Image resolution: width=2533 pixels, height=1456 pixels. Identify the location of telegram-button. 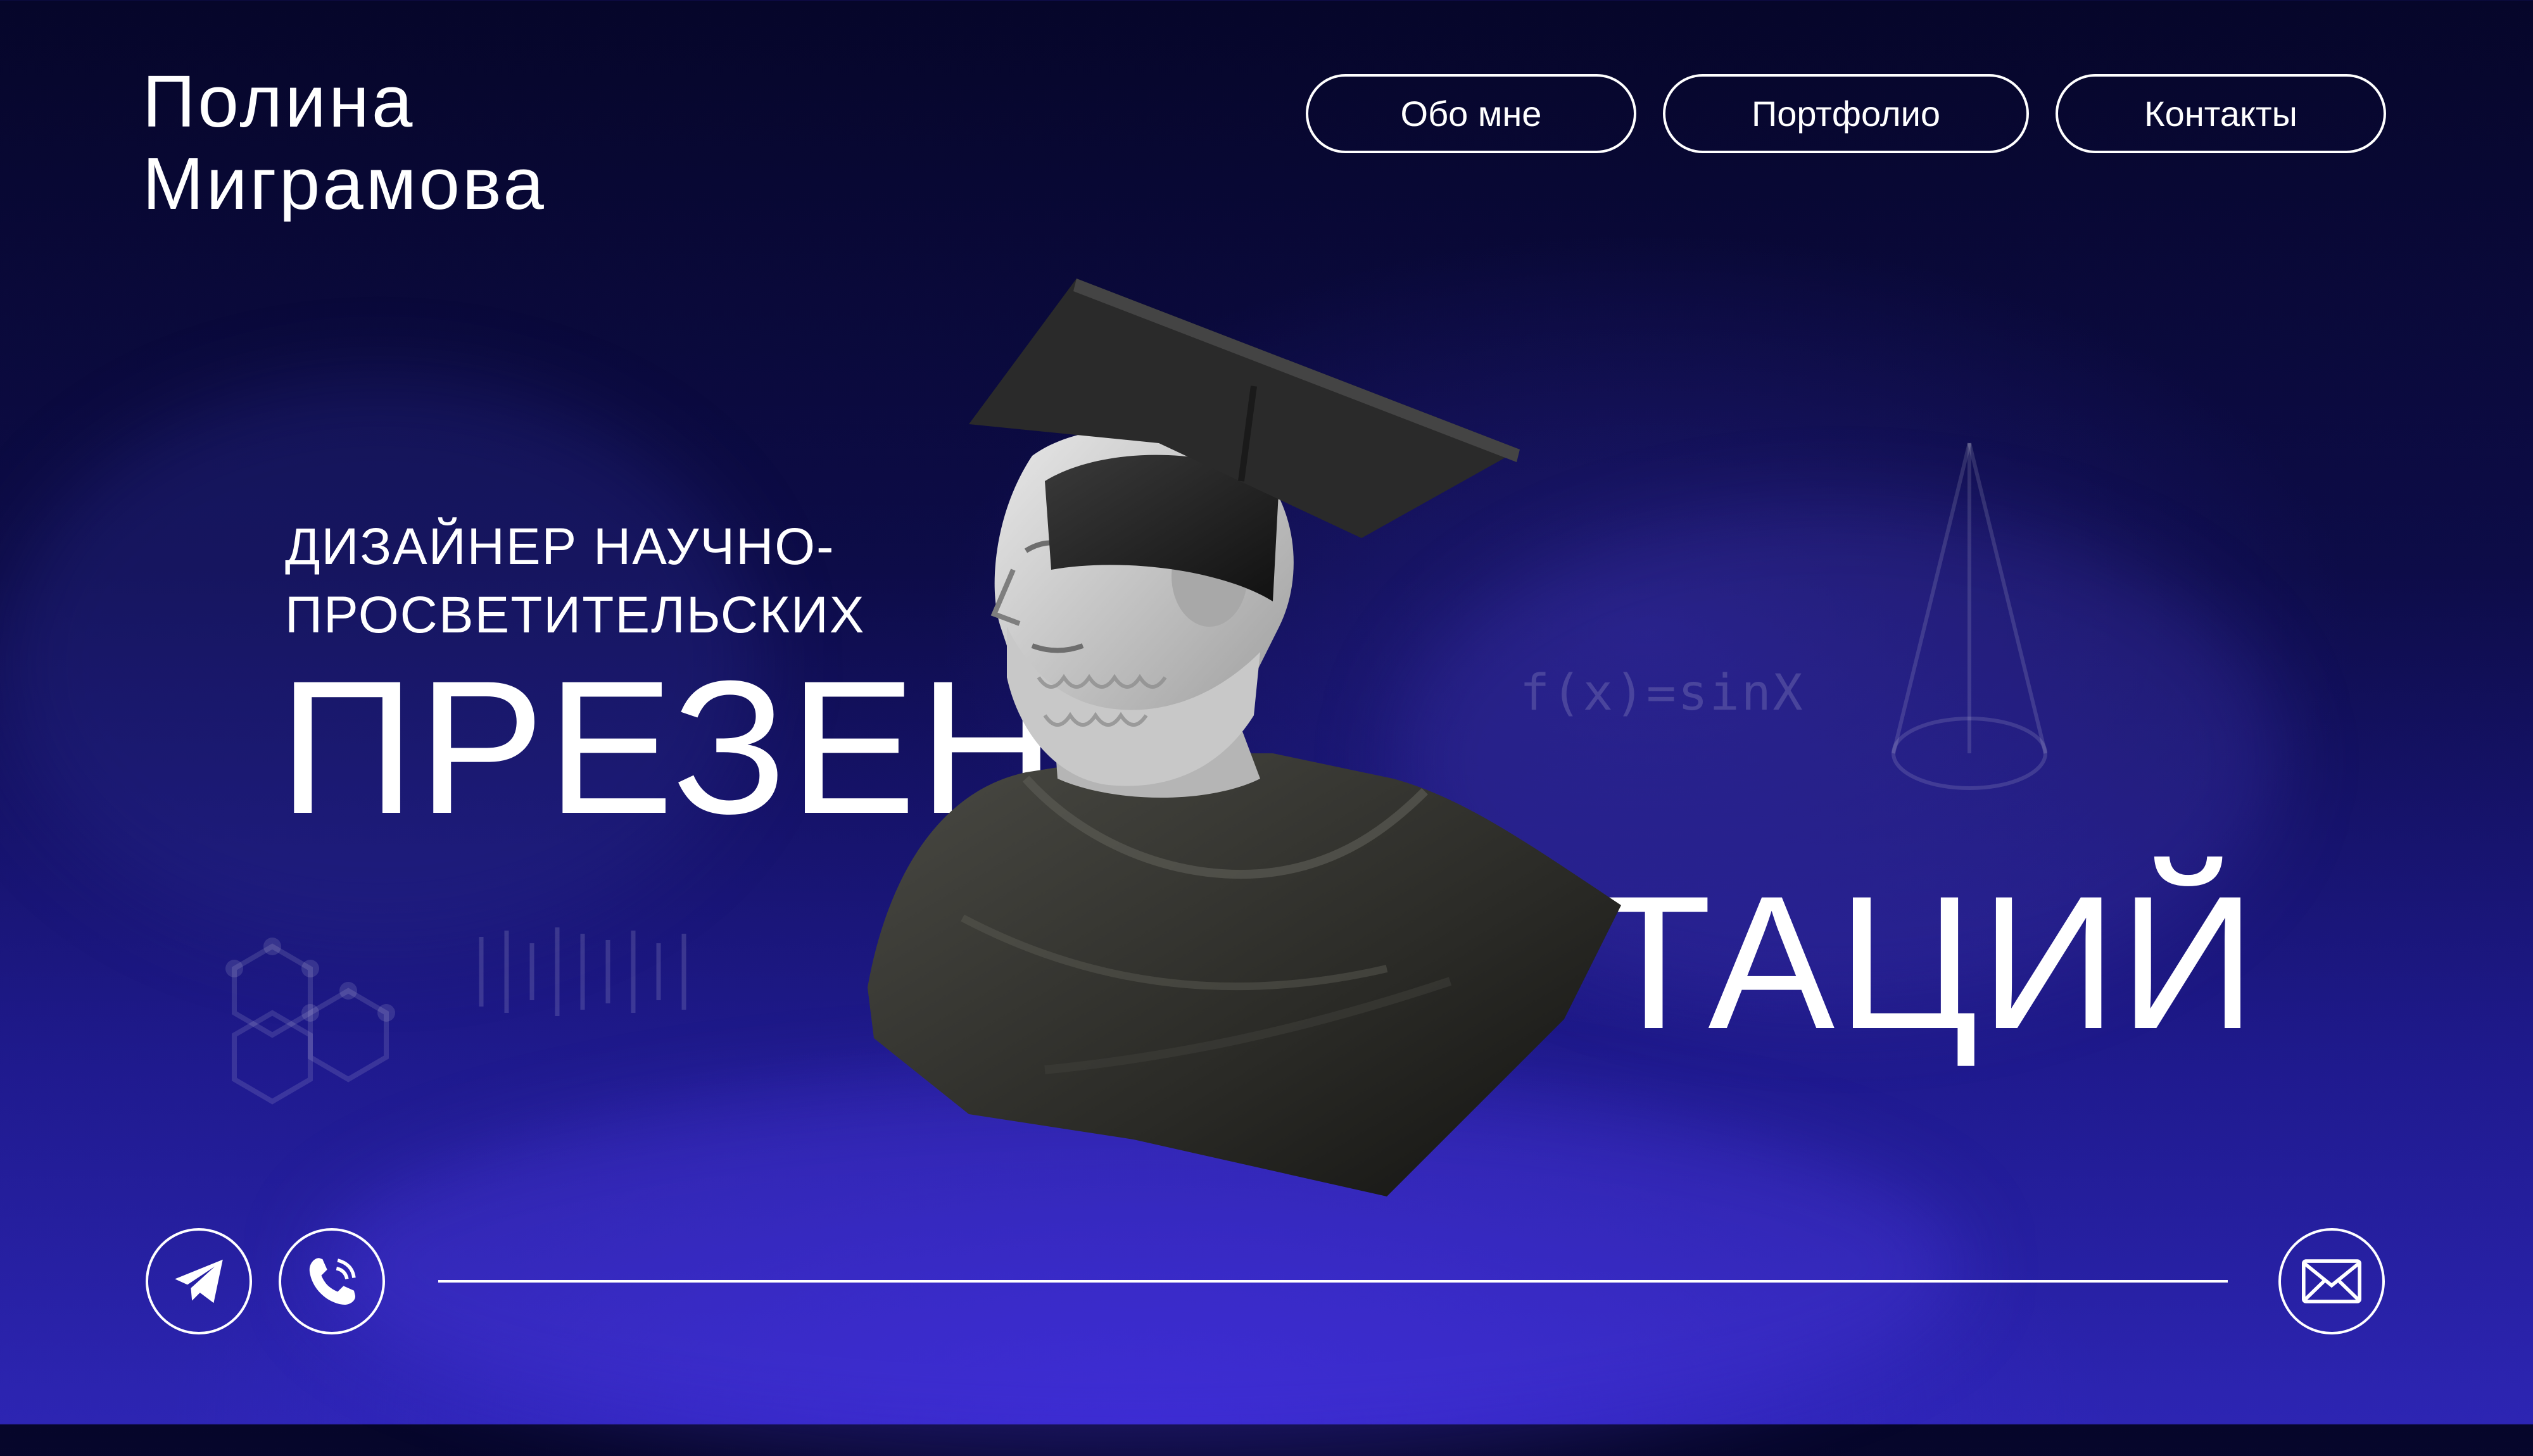
(199, 1281).